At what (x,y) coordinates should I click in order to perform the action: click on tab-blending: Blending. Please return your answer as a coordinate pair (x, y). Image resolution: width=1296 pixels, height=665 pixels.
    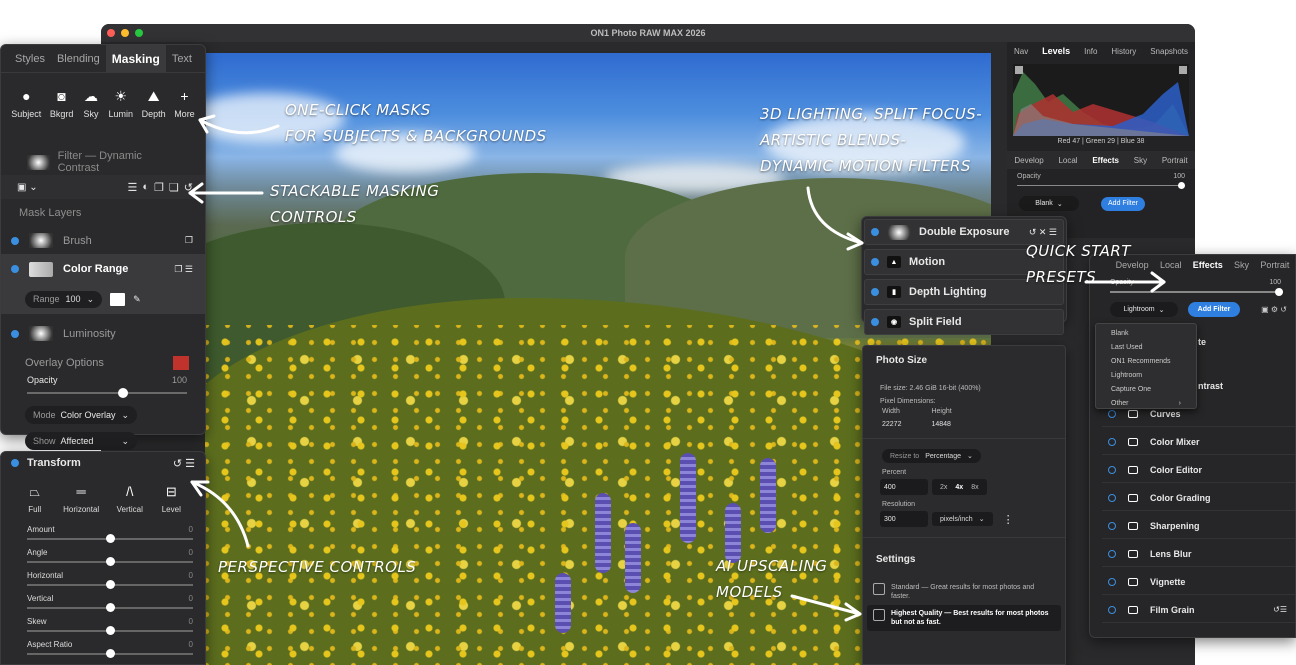
    Looking at the image, I should click on (78, 59).